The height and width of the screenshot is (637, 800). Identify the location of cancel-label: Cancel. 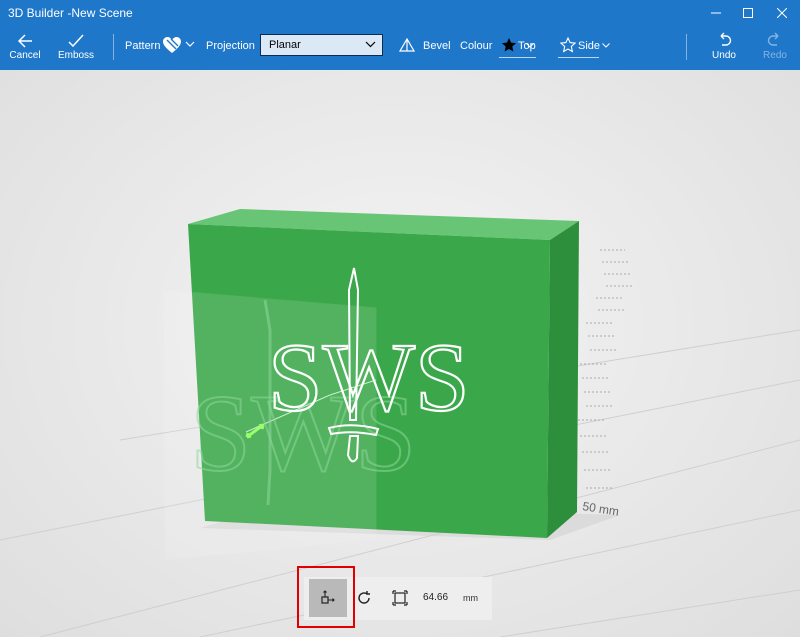
(25, 55).